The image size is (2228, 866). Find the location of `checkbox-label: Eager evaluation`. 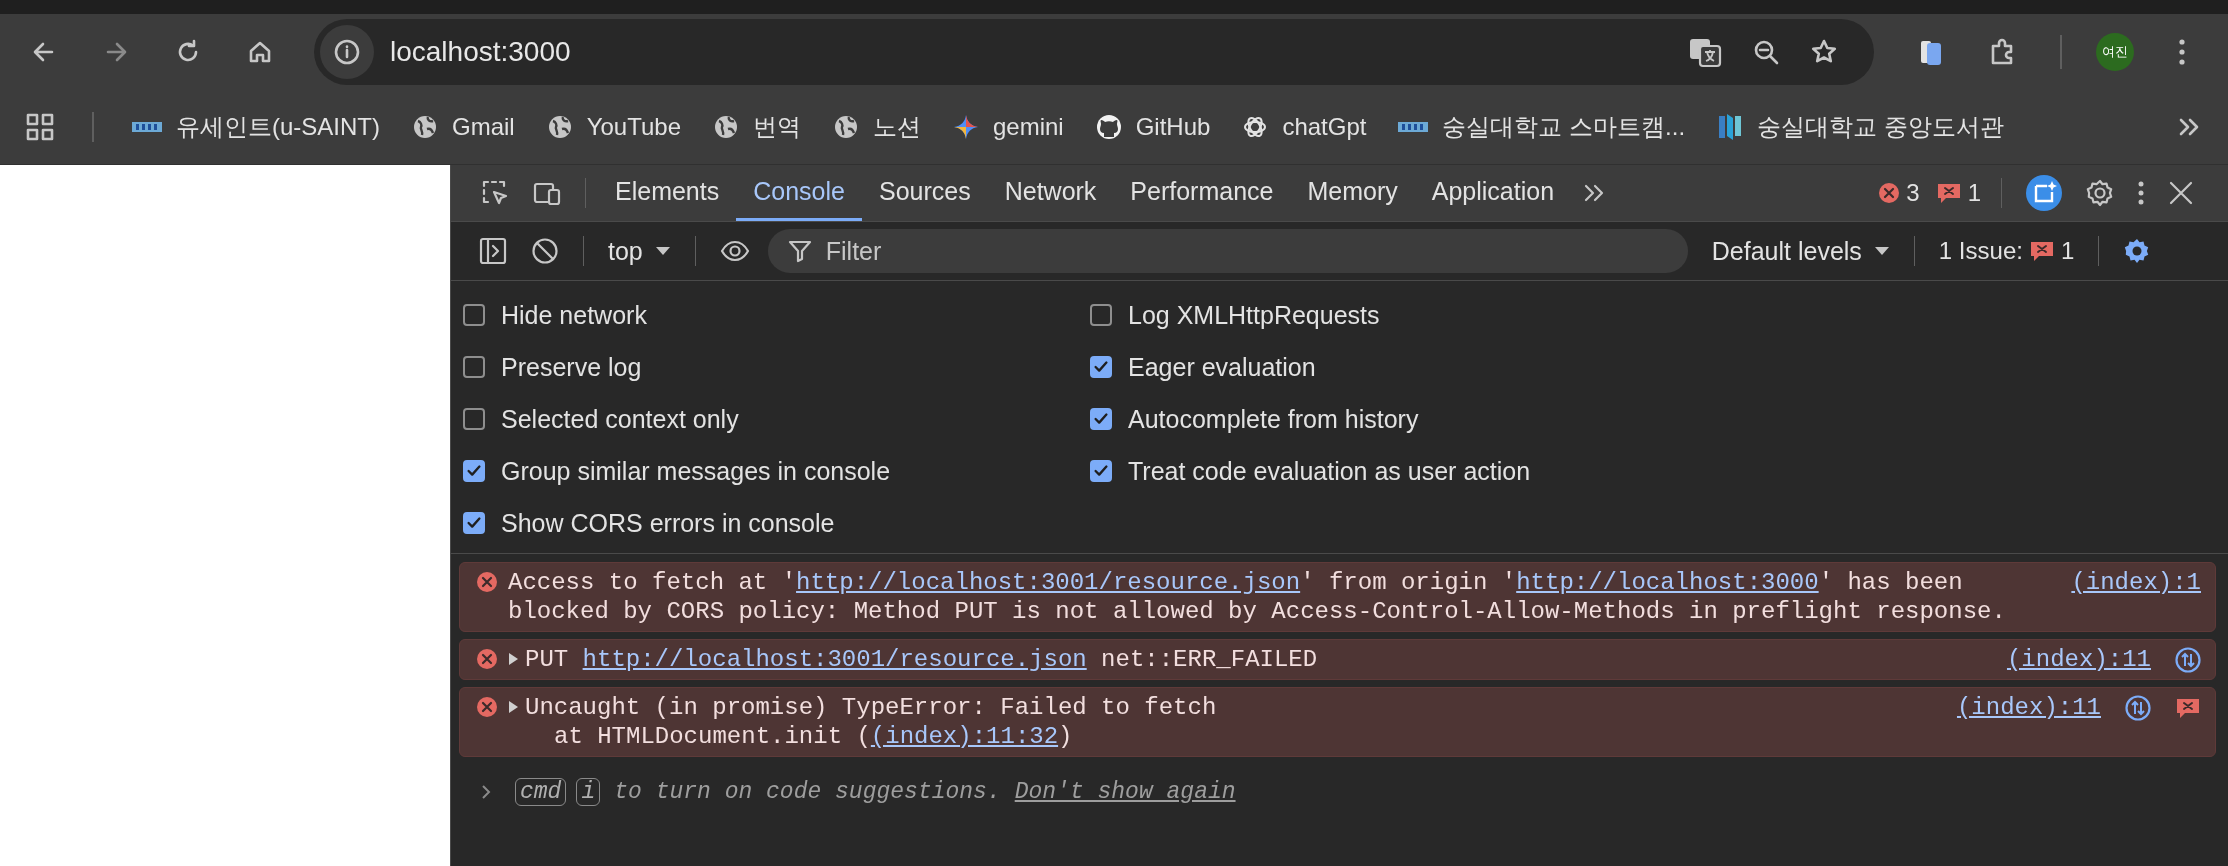

checkbox-label: Eager evaluation is located at coordinates (1222, 367).